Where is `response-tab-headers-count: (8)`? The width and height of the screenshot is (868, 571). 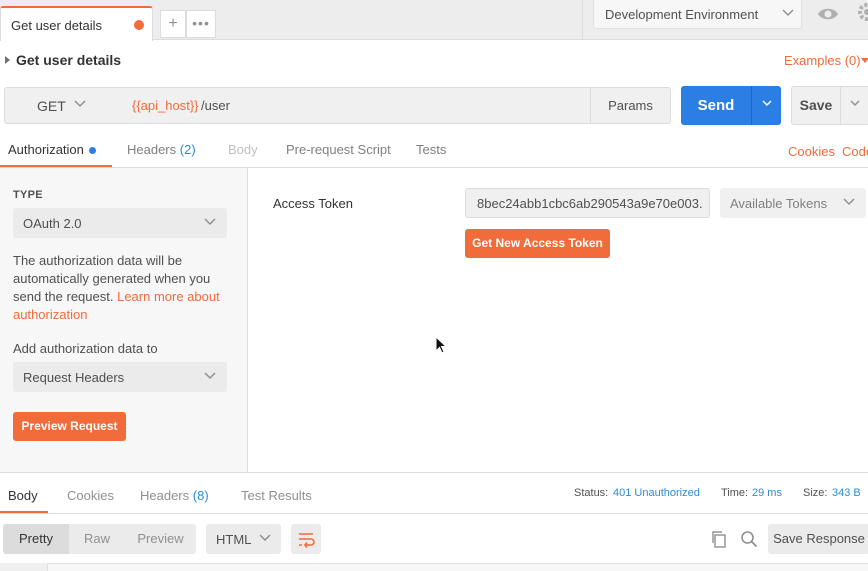
response-tab-headers-count: (8) is located at coordinates (200, 495).